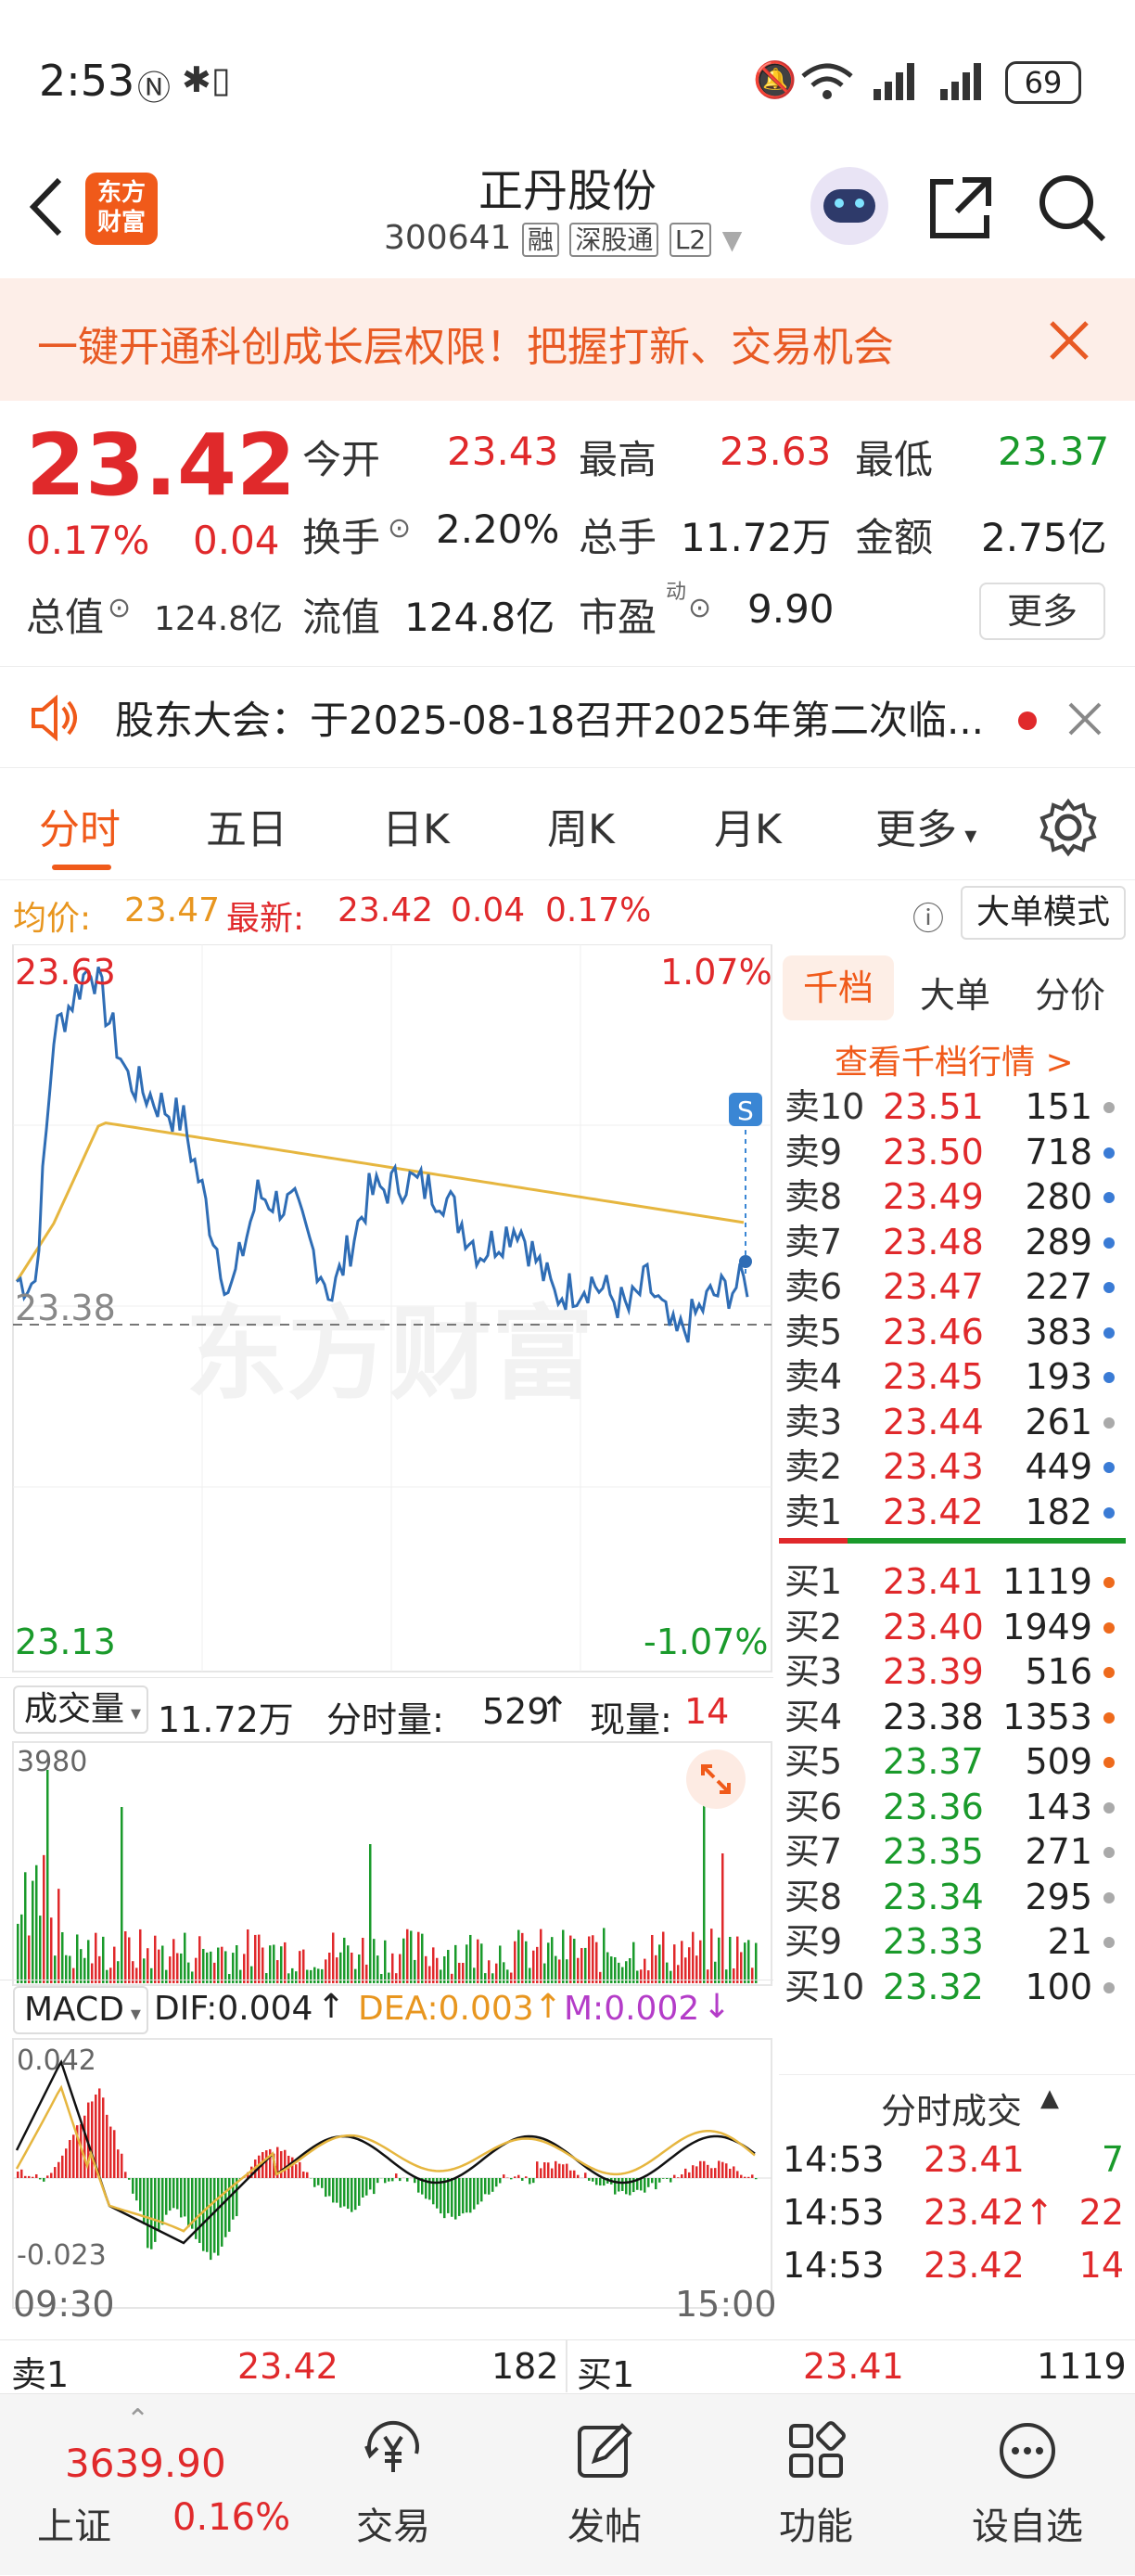 Image resolution: width=1135 pixels, height=2576 pixels. Describe the element at coordinates (952, 1582) in the screenshot. I see `bid-row: 买123.411119` at that location.